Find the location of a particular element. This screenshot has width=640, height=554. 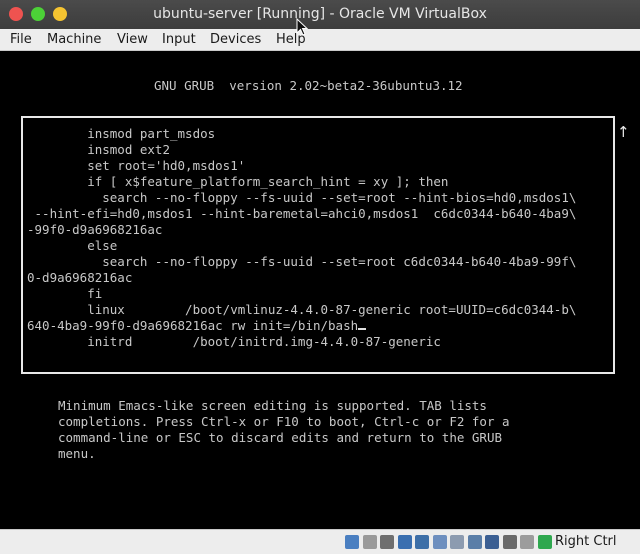

menu-machine: Machine is located at coordinates (74, 39).